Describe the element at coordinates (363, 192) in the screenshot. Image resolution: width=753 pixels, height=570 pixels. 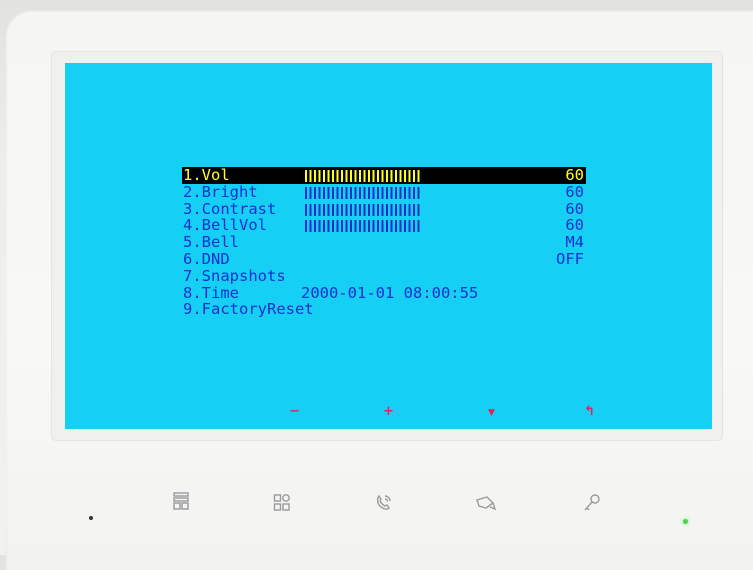
I see `brightness-level-bar` at that location.